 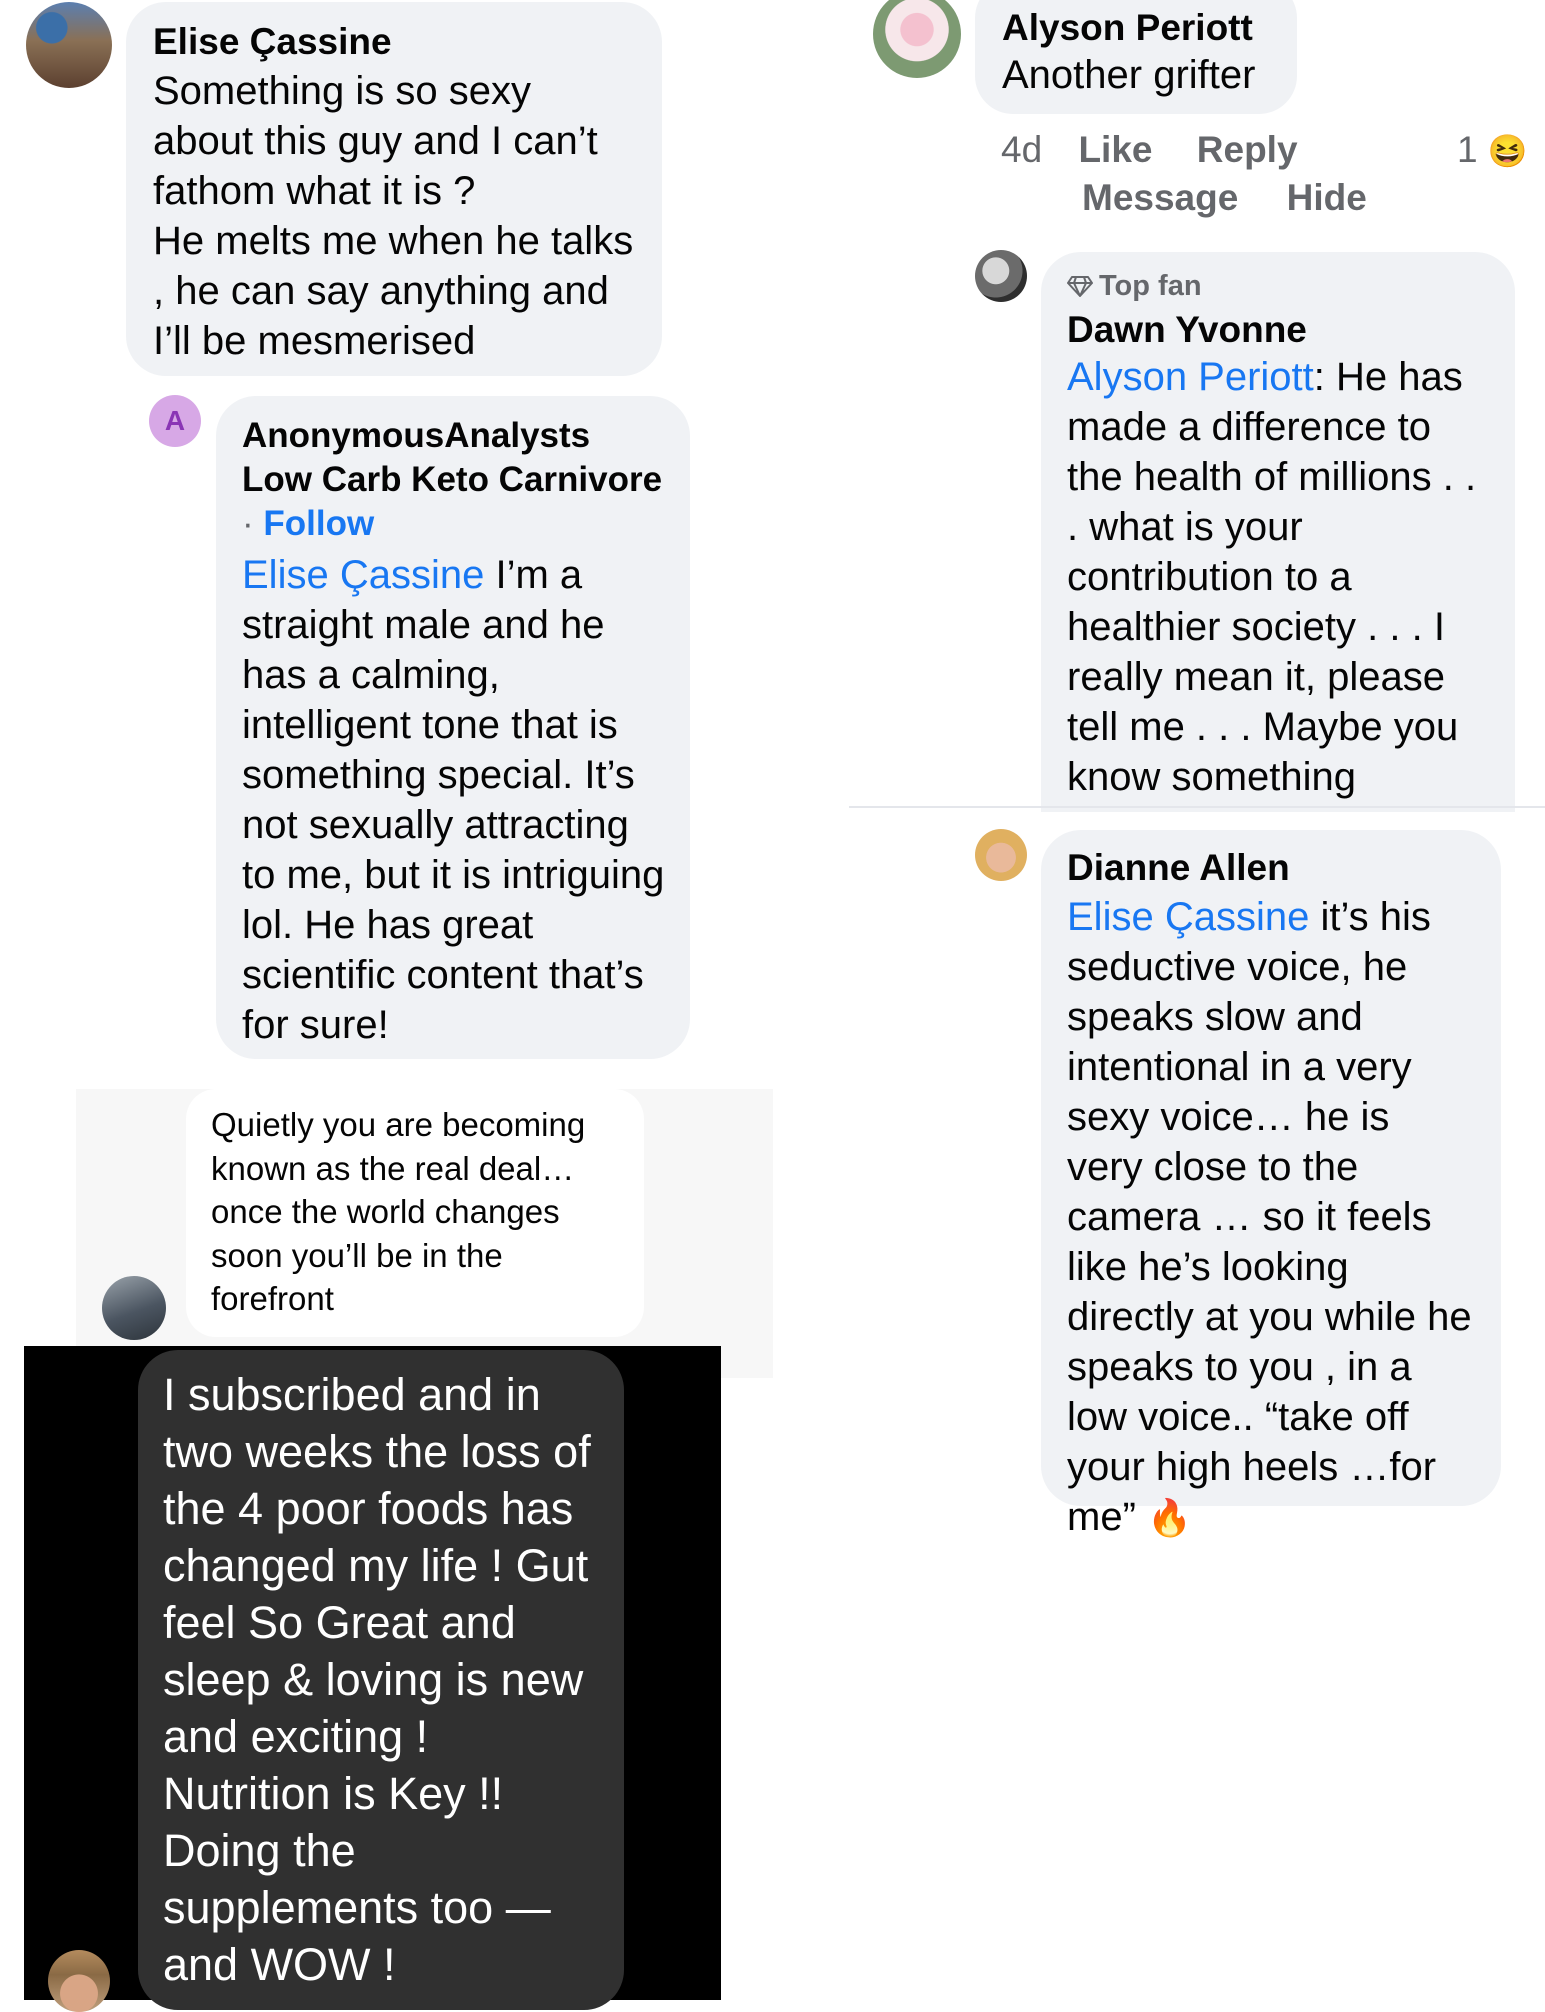 I want to click on comment-bubble-alyson: Alyson Periott Another grifter, so click(x=1136, y=57).